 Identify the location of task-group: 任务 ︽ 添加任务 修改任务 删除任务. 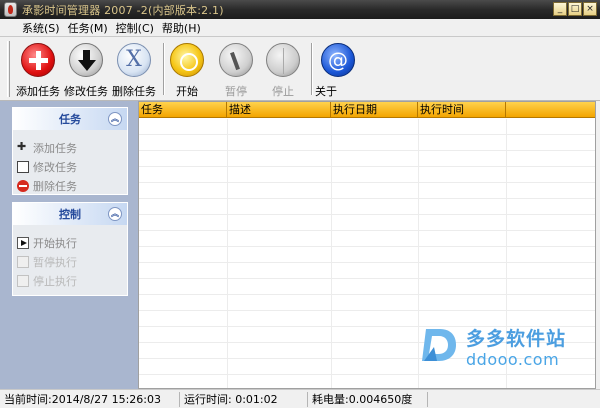
(70, 151).